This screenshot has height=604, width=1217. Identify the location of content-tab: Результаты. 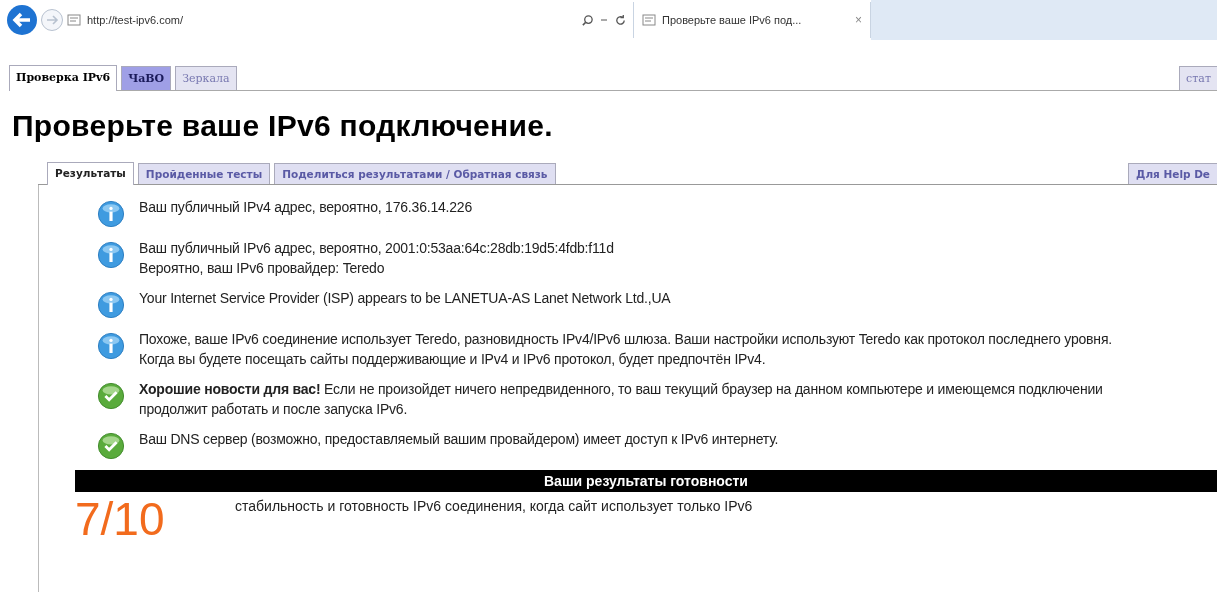
(90, 173).